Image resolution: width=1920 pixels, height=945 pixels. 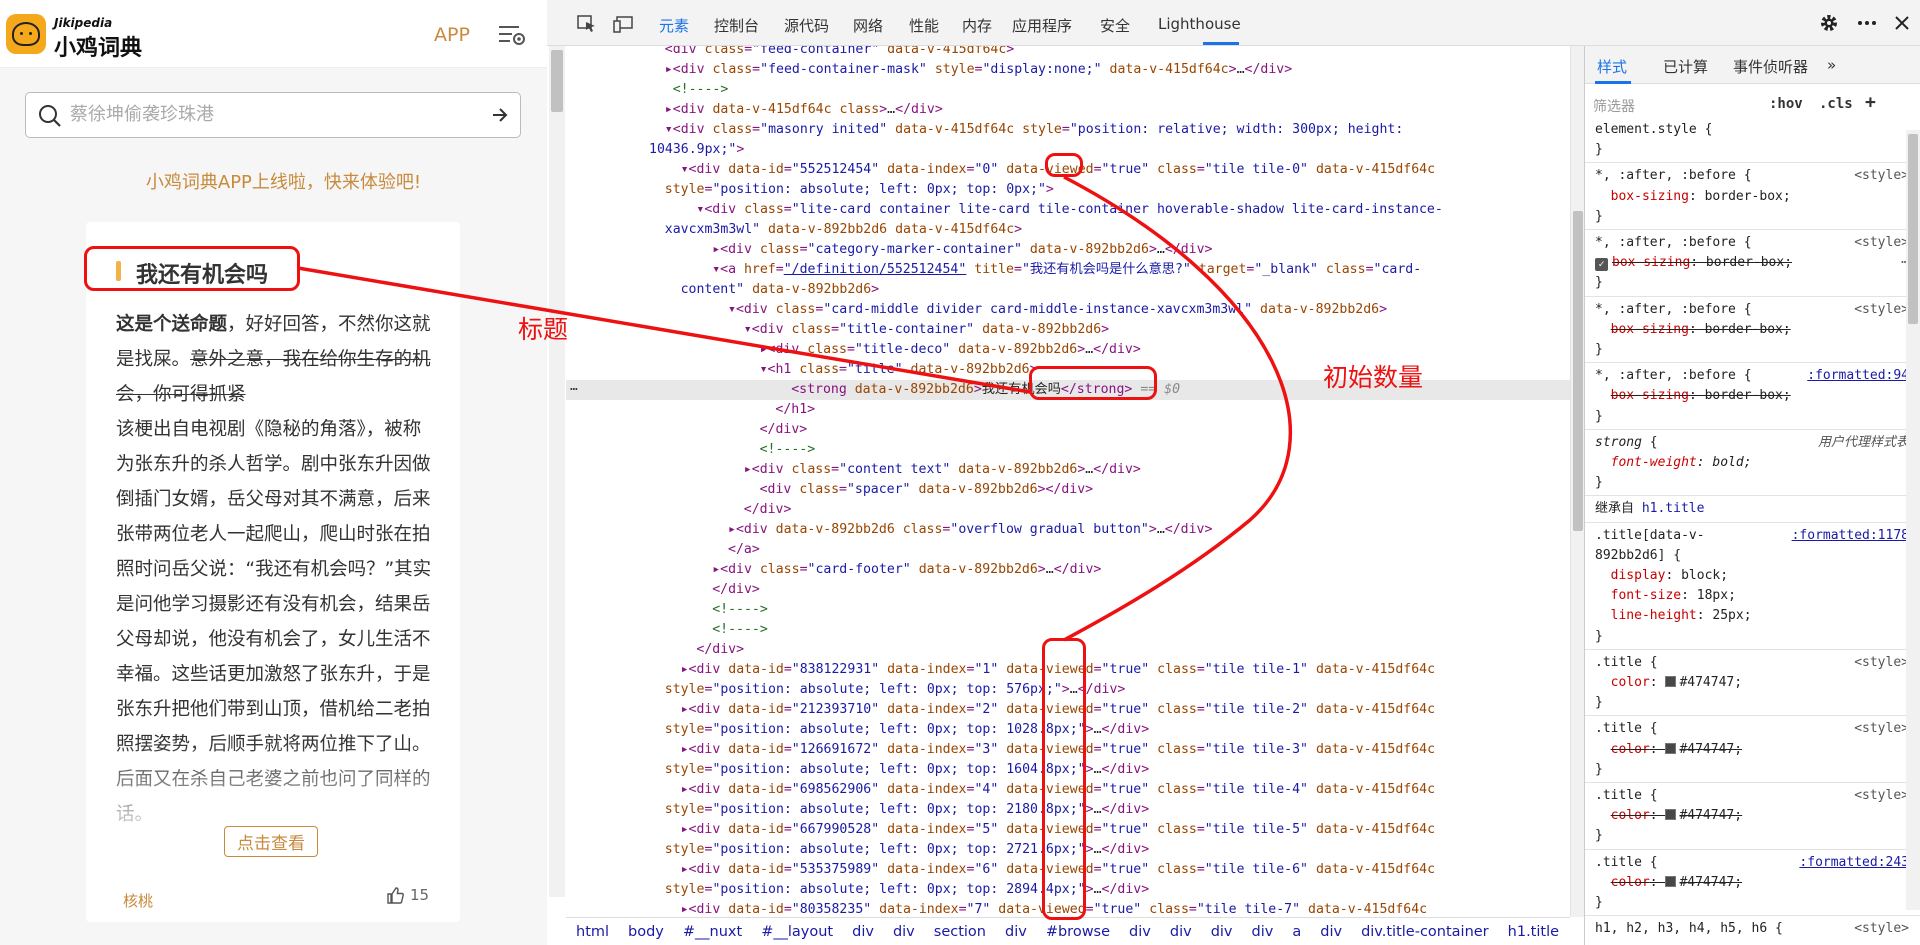 I want to click on like-button: 15, so click(x=407, y=895).